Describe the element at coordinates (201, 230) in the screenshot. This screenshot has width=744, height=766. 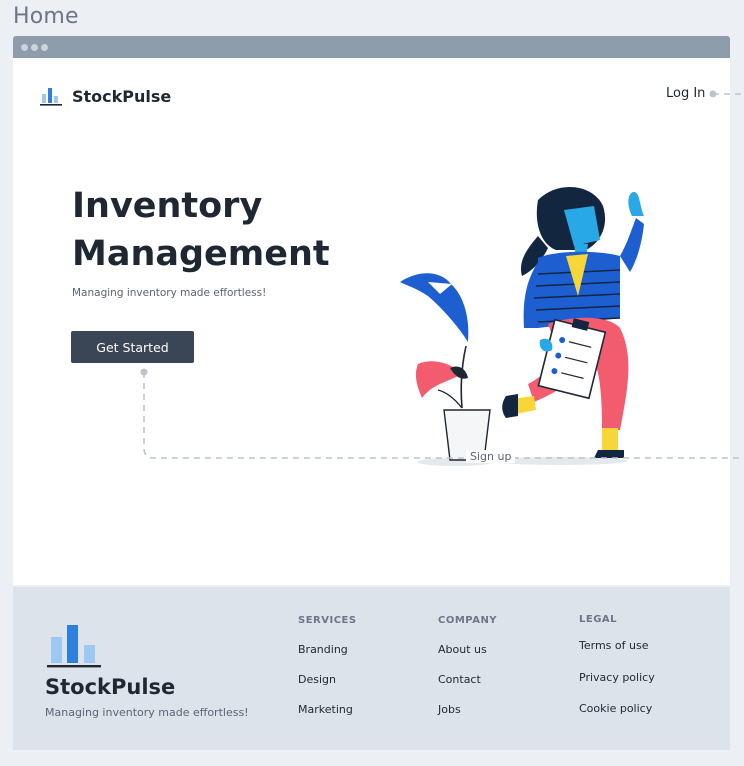
I see `hero-title: Inventory Management` at that location.